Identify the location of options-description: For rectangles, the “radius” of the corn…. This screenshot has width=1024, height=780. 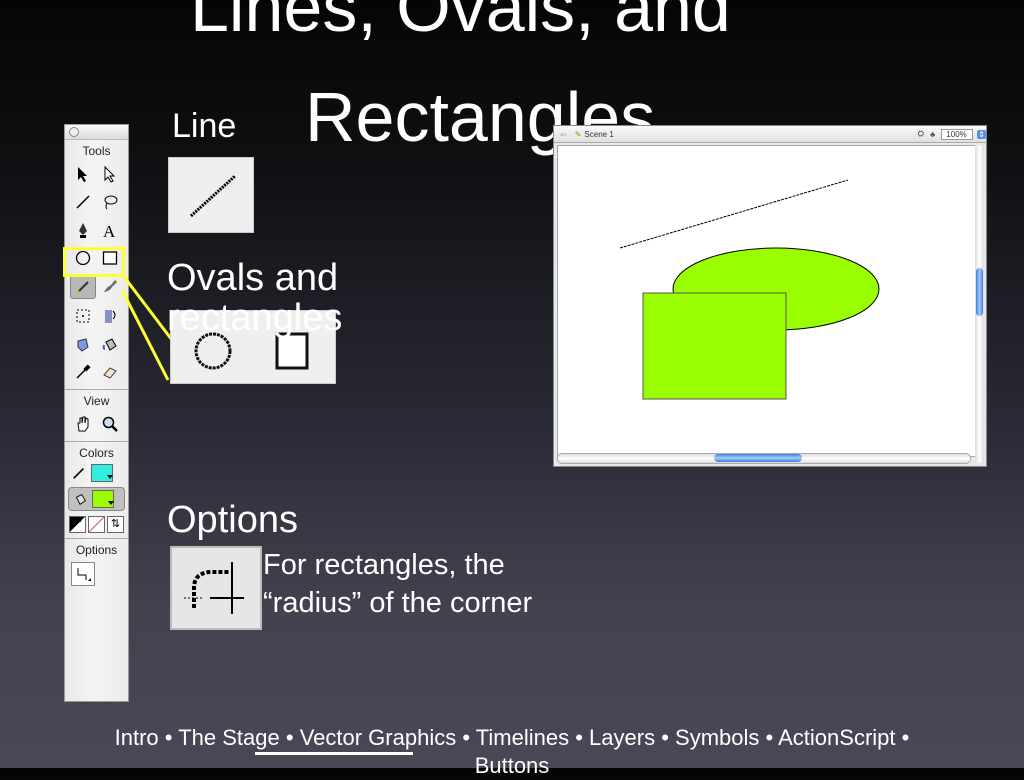
(398, 584).